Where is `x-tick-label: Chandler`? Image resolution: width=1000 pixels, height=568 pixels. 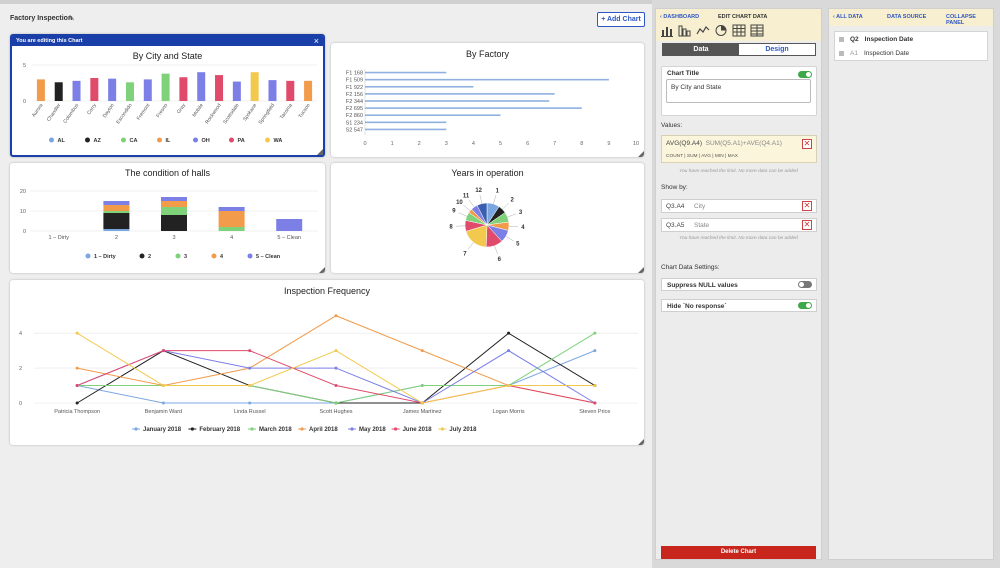
x-tick-label: Chandler is located at coordinates (54, 112).